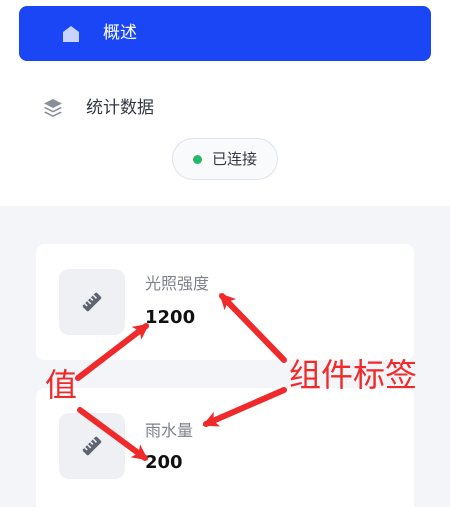 The width and height of the screenshot is (450, 514). I want to click on sensor-label: 光照强度, so click(177, 283).